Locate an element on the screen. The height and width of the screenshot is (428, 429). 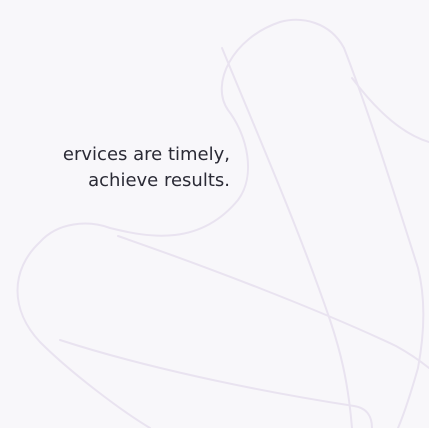
description-text: ervices are timely, achieve results. is located at coordinates (115, 168).